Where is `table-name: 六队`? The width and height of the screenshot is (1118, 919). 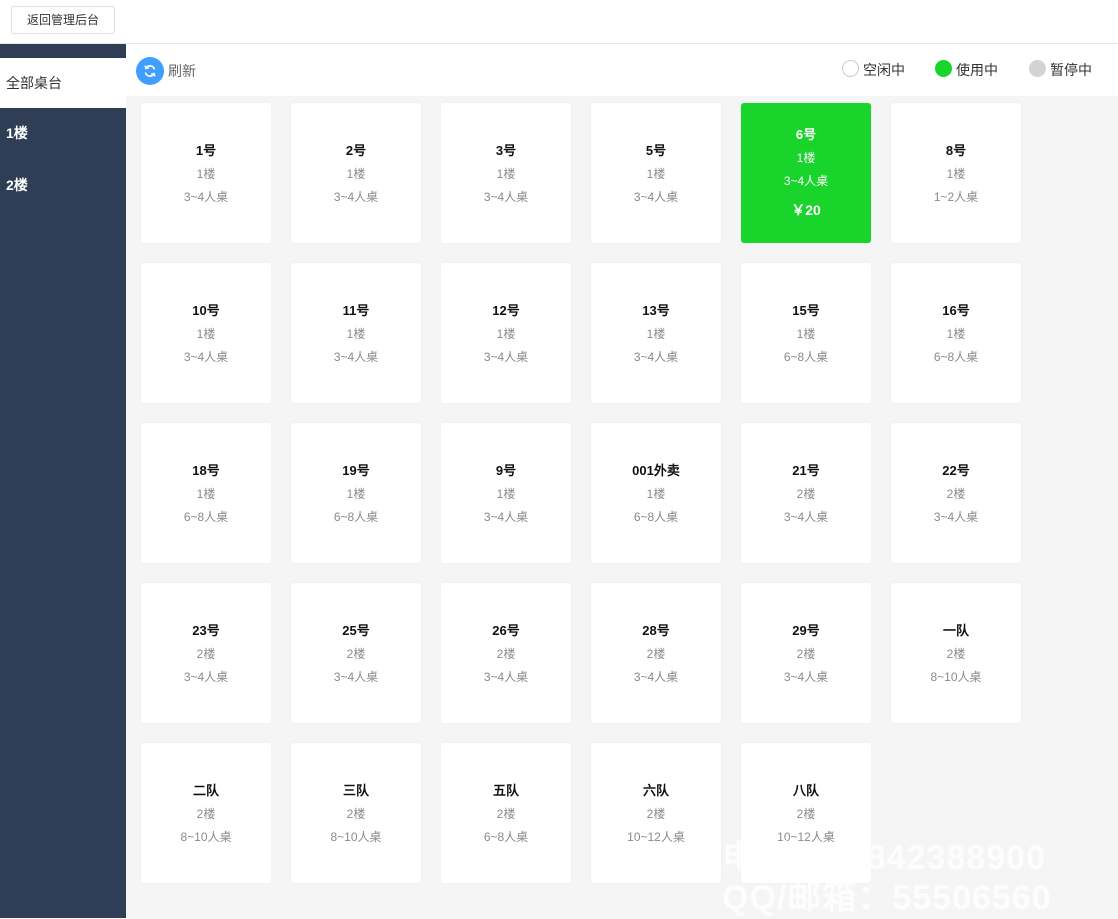 table-name: 六队 is located at coordinates (655, 790).